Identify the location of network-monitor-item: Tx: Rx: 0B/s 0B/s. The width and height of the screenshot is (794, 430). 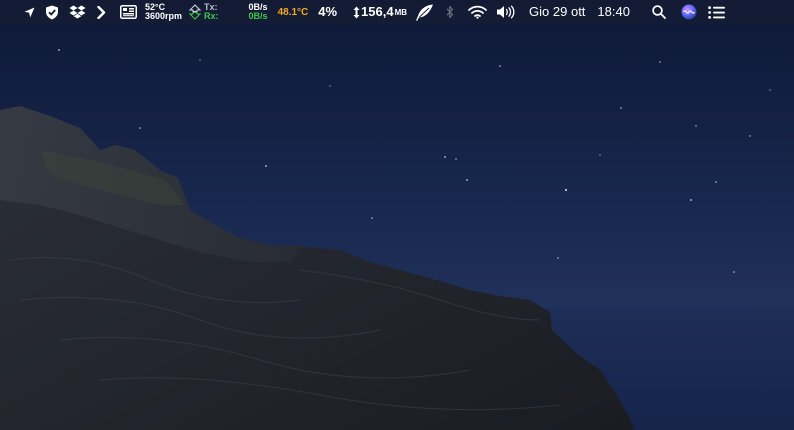
(228, 12).